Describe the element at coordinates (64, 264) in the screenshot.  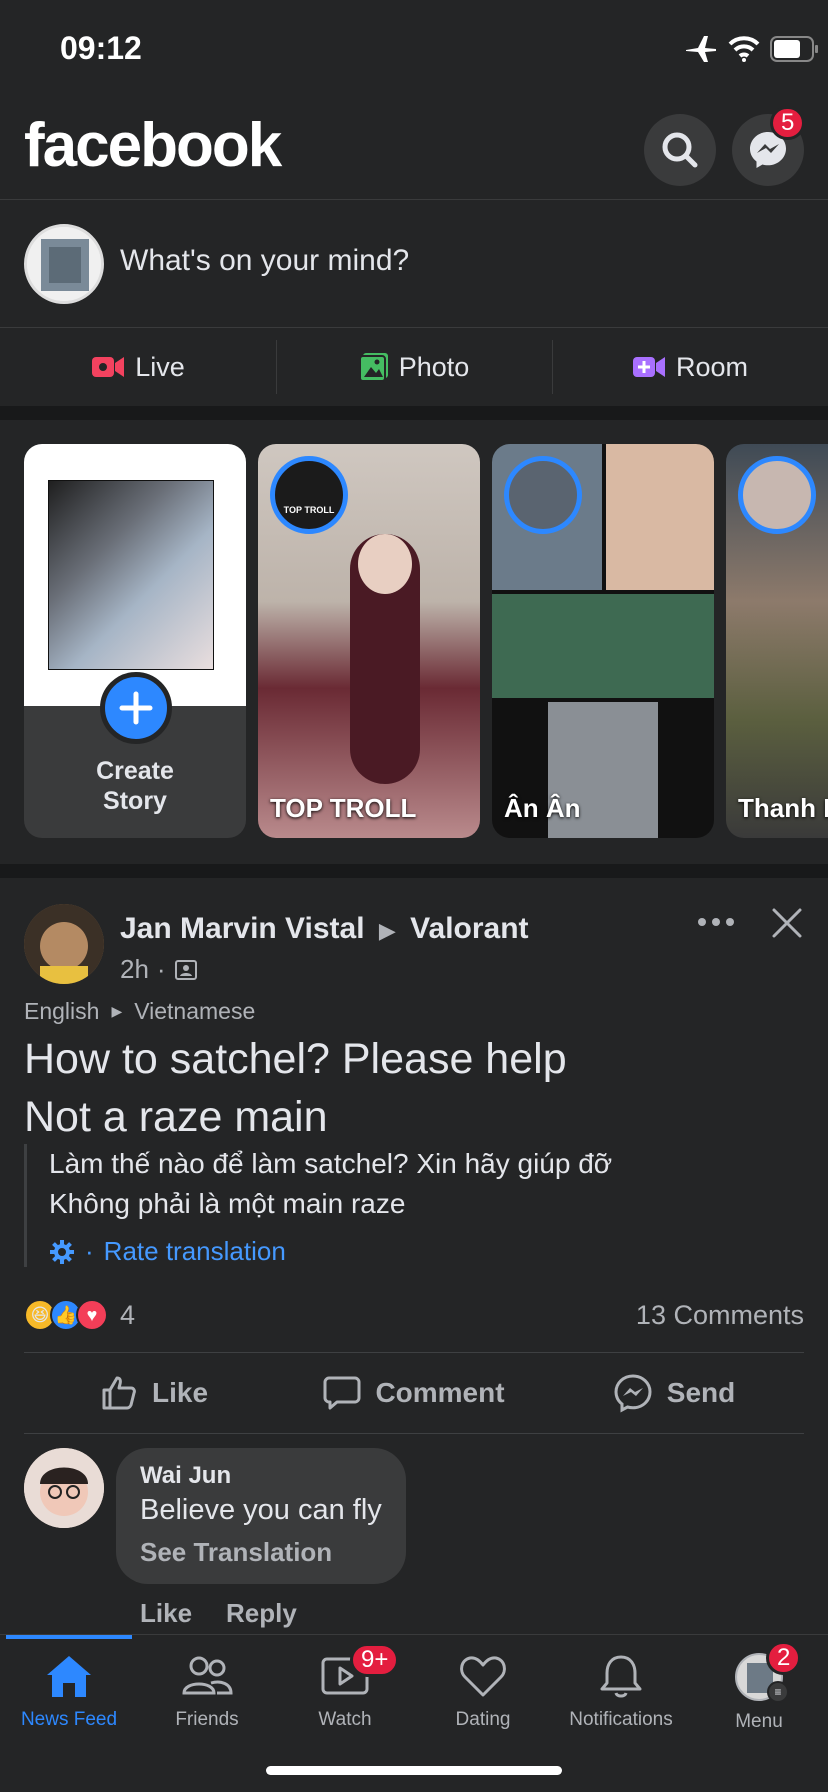
I see `user-avatar` at that location.